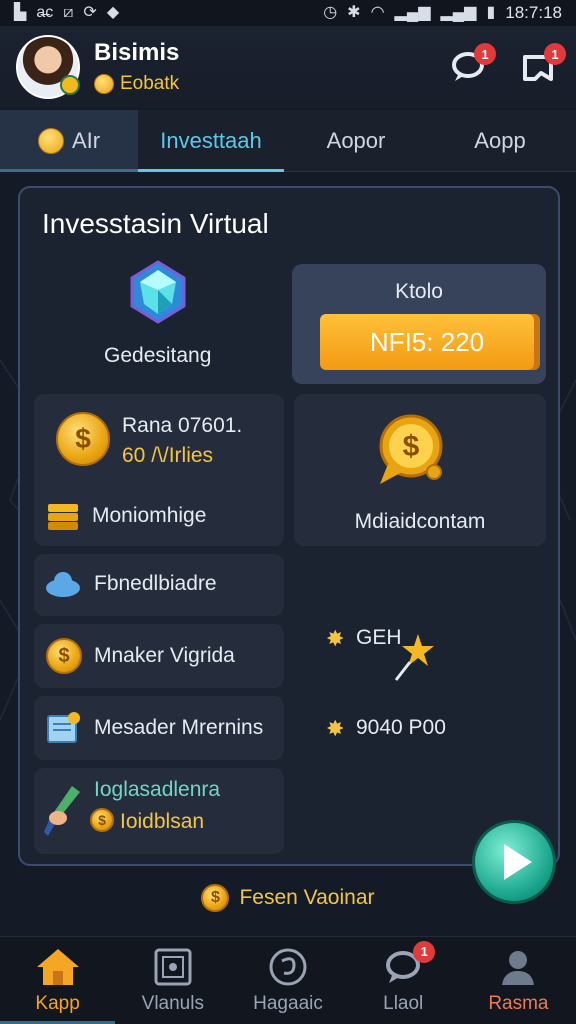 The width and height of the screenshot is (576, 1024). What do you see at coordinates (150, 83) in the screenshot?
I see `user-subtitle: Eobatk` at bounding box center [150, 83].